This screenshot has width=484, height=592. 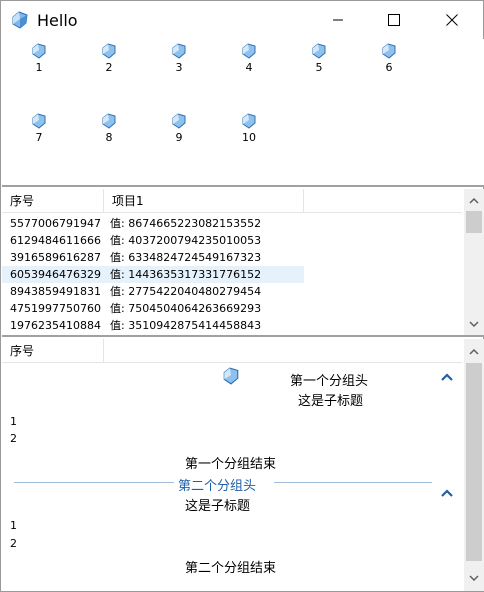 I want to click on grouped-header: 序号, so click(x=232, y=351).